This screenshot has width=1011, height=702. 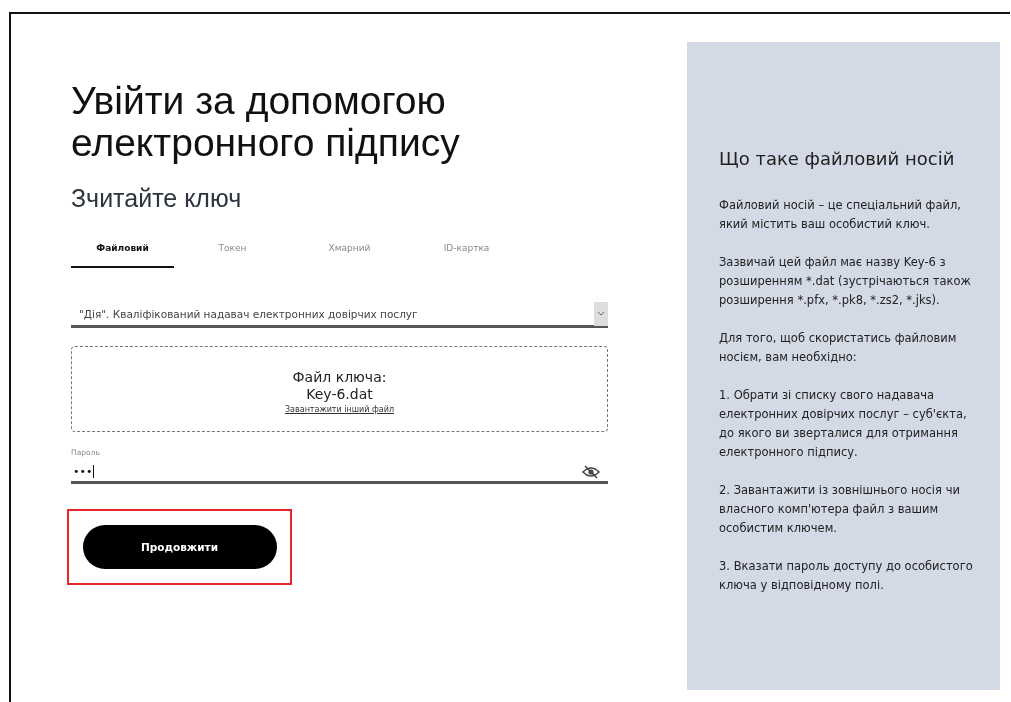 What do you see at coordinates (349, 251) in the screenshot?
I see `tab: Хмарний` at bounding box center [349, 251].